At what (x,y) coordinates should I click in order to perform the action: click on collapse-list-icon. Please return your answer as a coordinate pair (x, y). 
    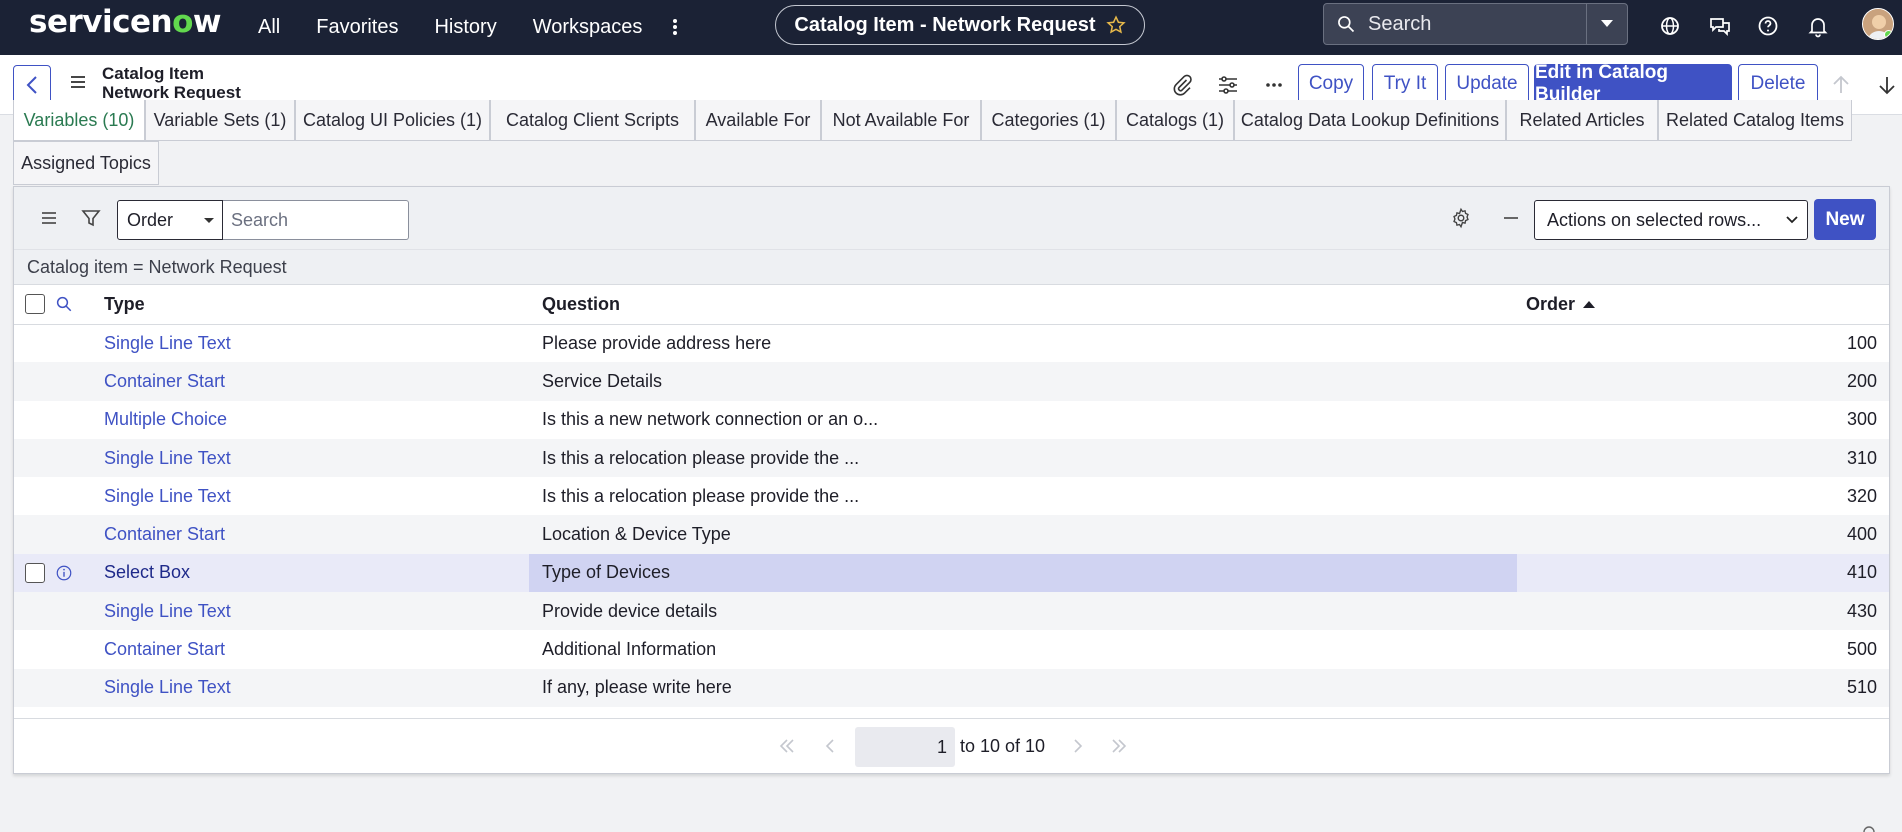
    Looking at the image, I should click on (1511, 218).